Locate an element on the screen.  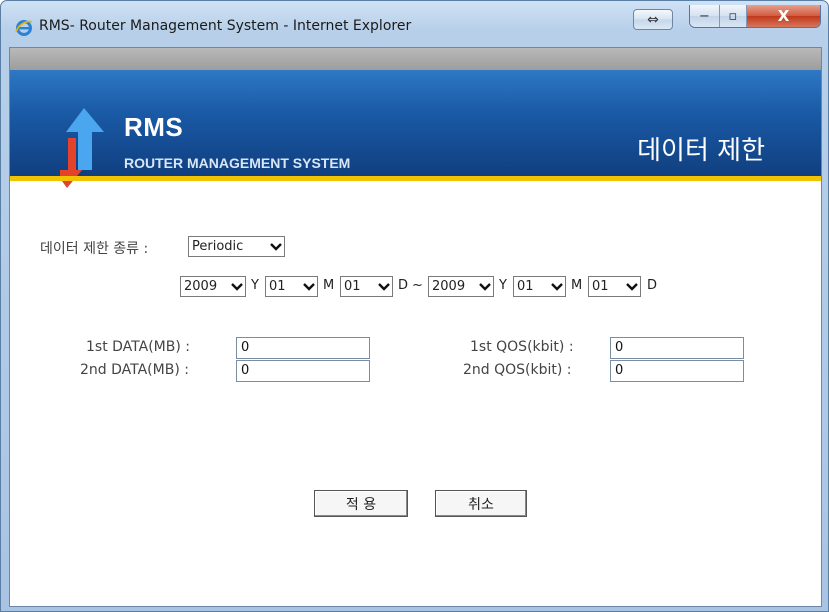
page-title: 데이터 제한 is located at coordinates (701, 151).